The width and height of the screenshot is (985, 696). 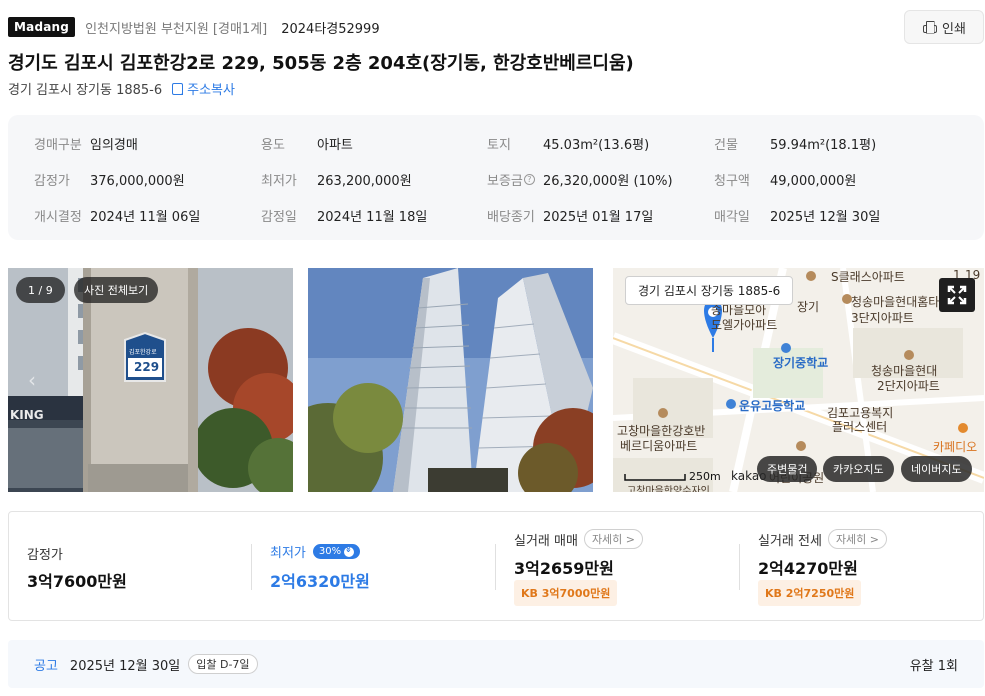 What do you see at coordinates (744, 325) in the screenshot?
I see `map-label: 도엘가아파트` at bounding box center [744, 325].